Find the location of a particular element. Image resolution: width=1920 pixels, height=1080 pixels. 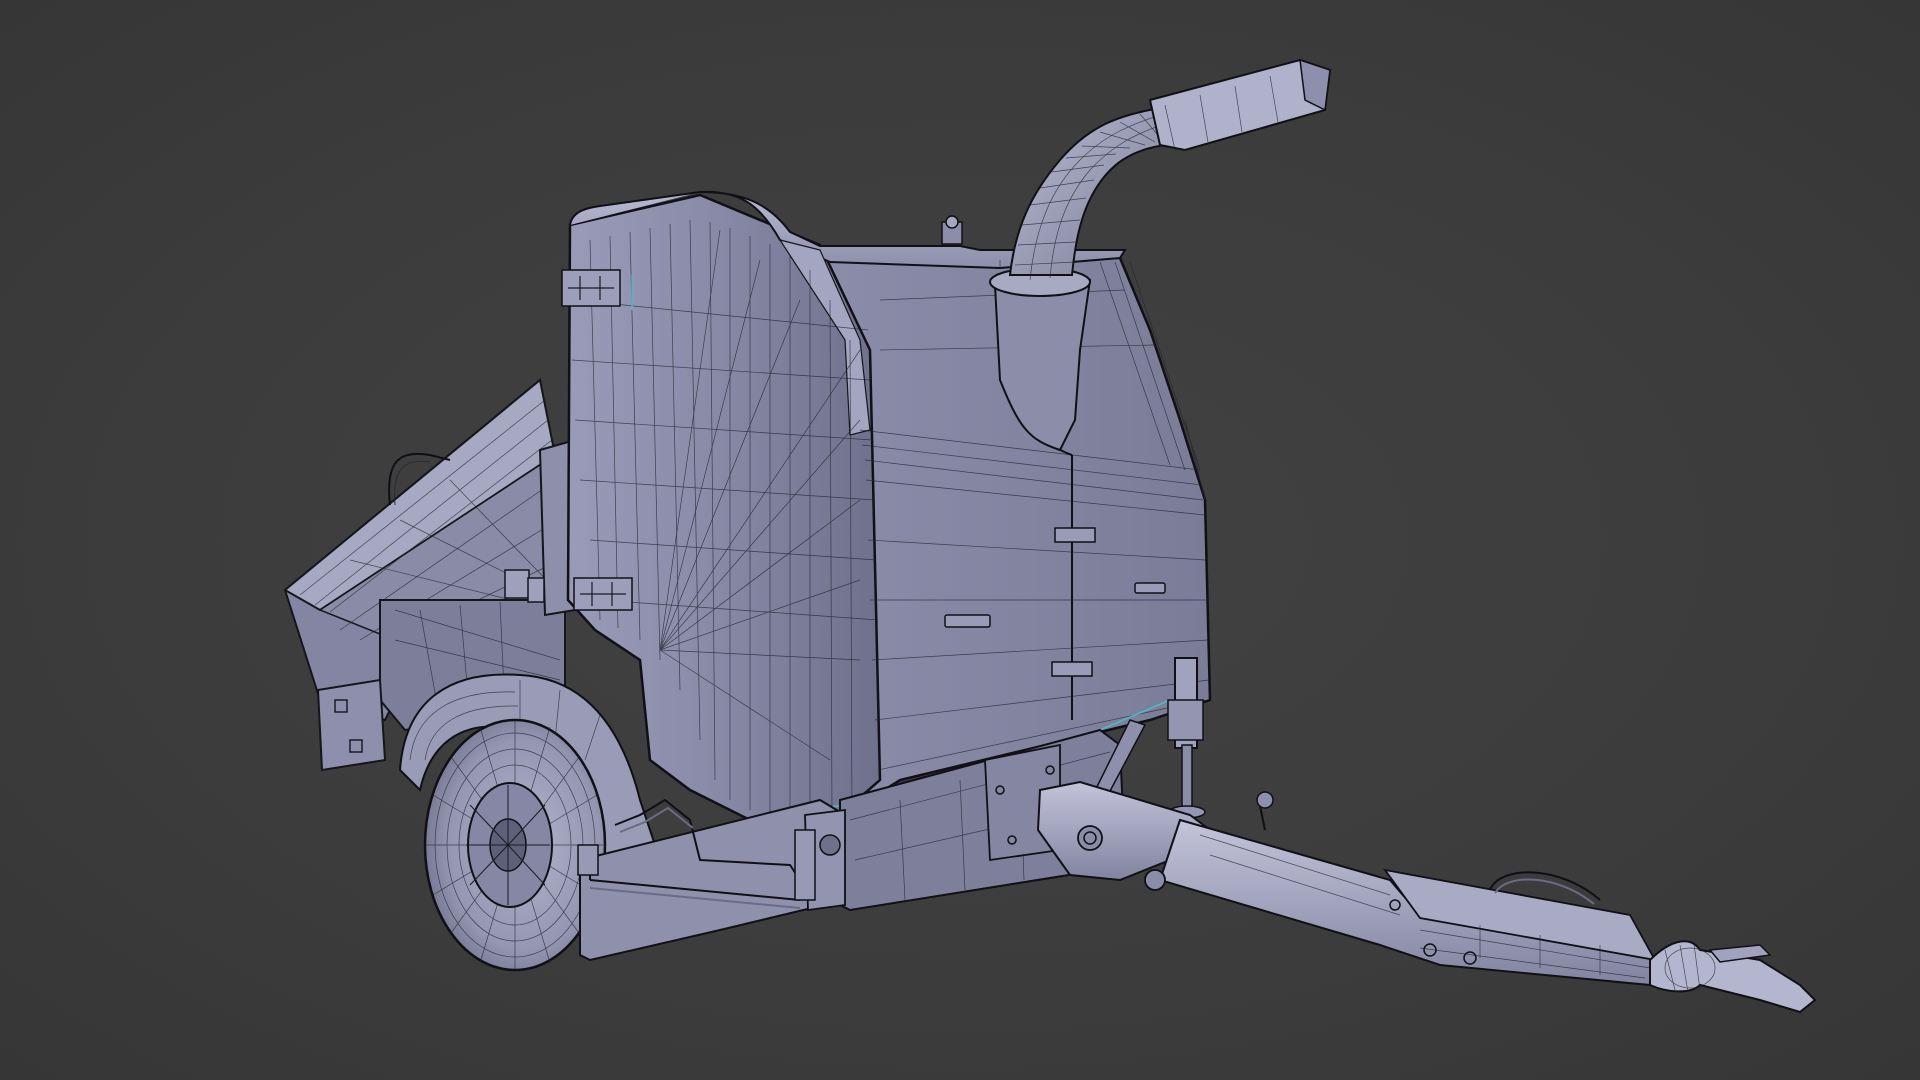

door-handle-right is located at coordinates (1150, 588).